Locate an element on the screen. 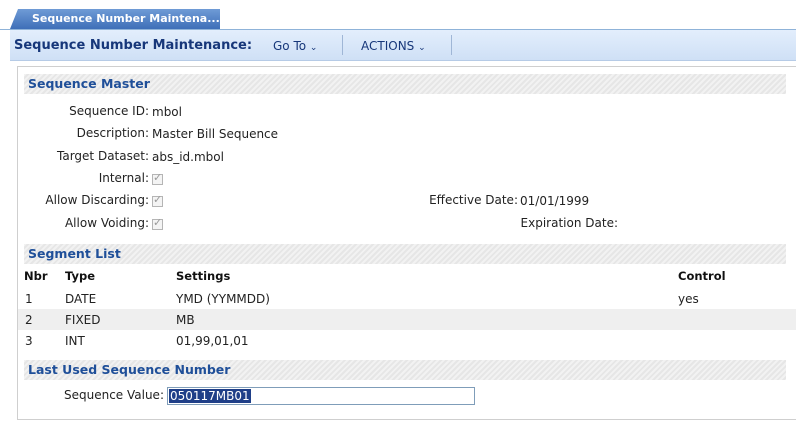 The image size is (796, 423). section-title: Last Used Sequence Number is located at coordinates (129, 369).